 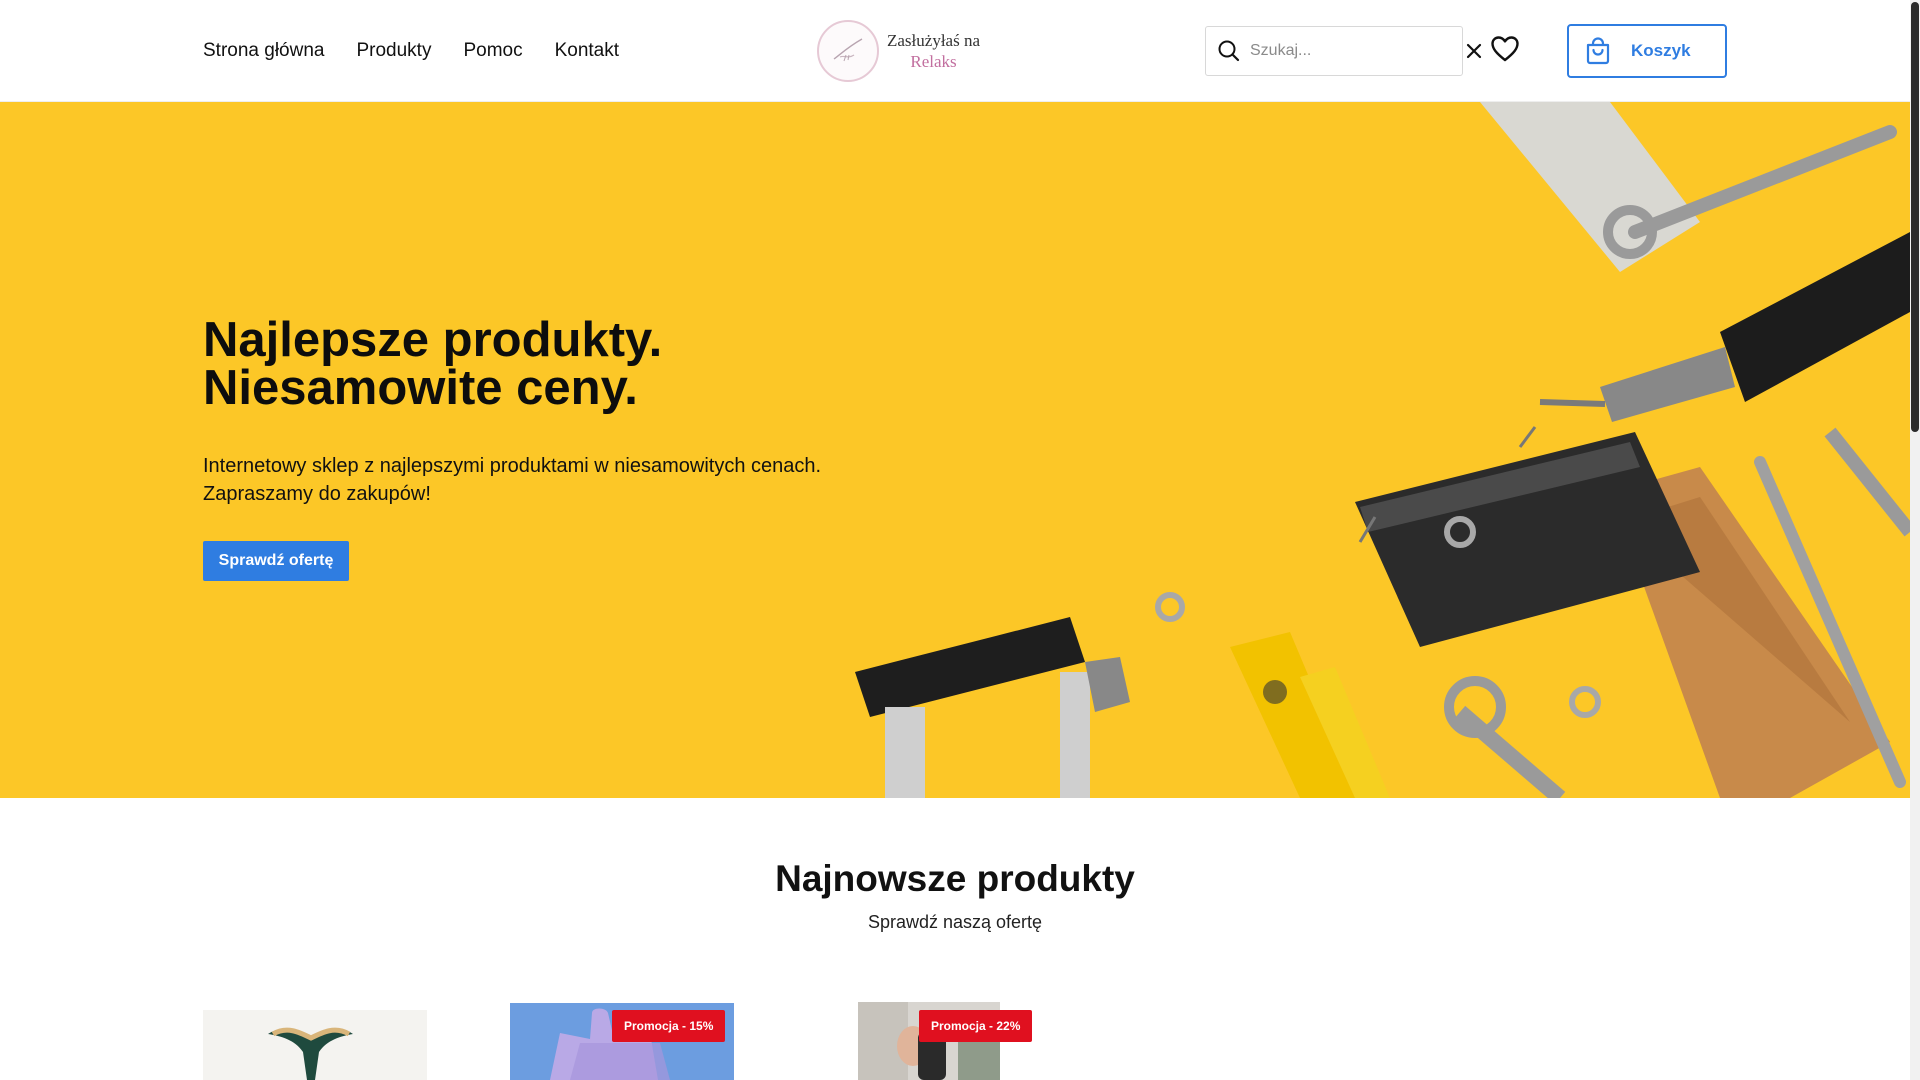 What do you see at coordinates (933, 51) in the screenshot?
I see `logo-text: Zasłużyłaś na Relaks` at bounding box center [933, 51].